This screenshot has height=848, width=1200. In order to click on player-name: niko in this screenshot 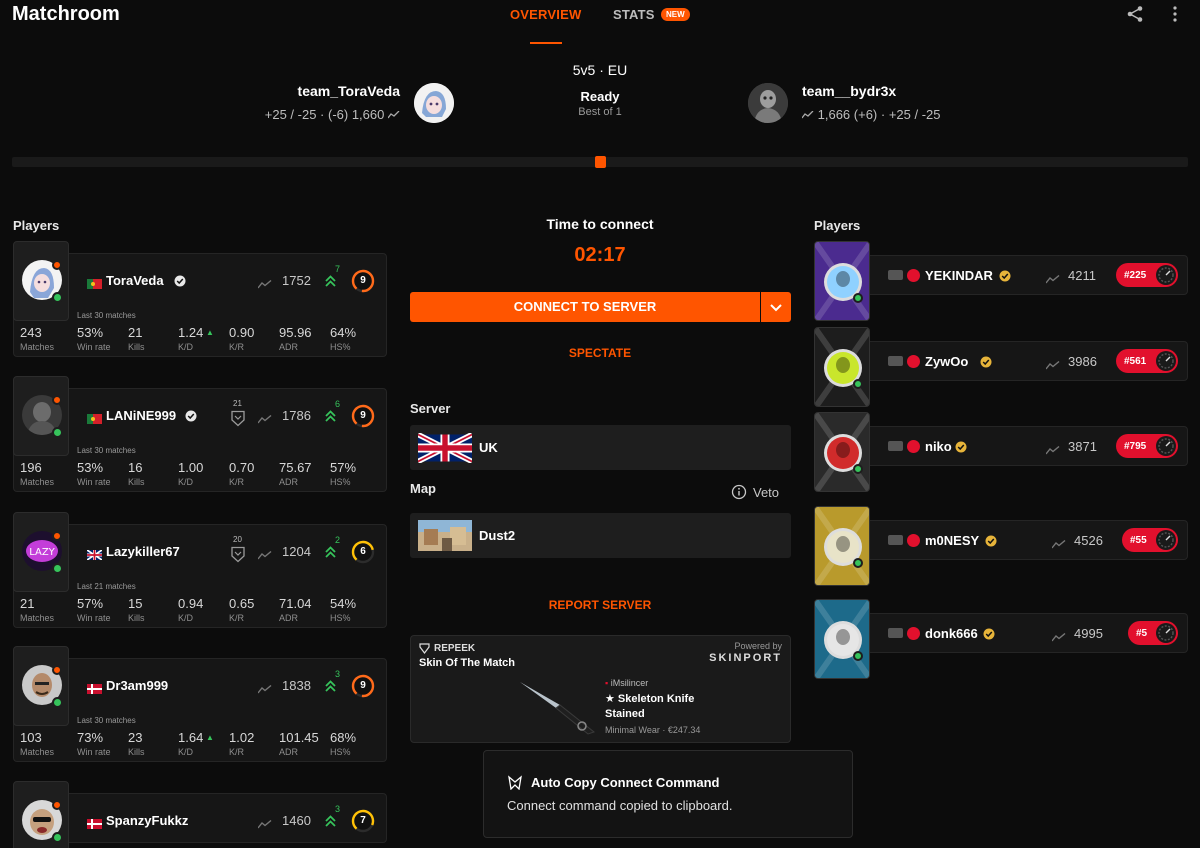, I will do `click(938, 446)`.